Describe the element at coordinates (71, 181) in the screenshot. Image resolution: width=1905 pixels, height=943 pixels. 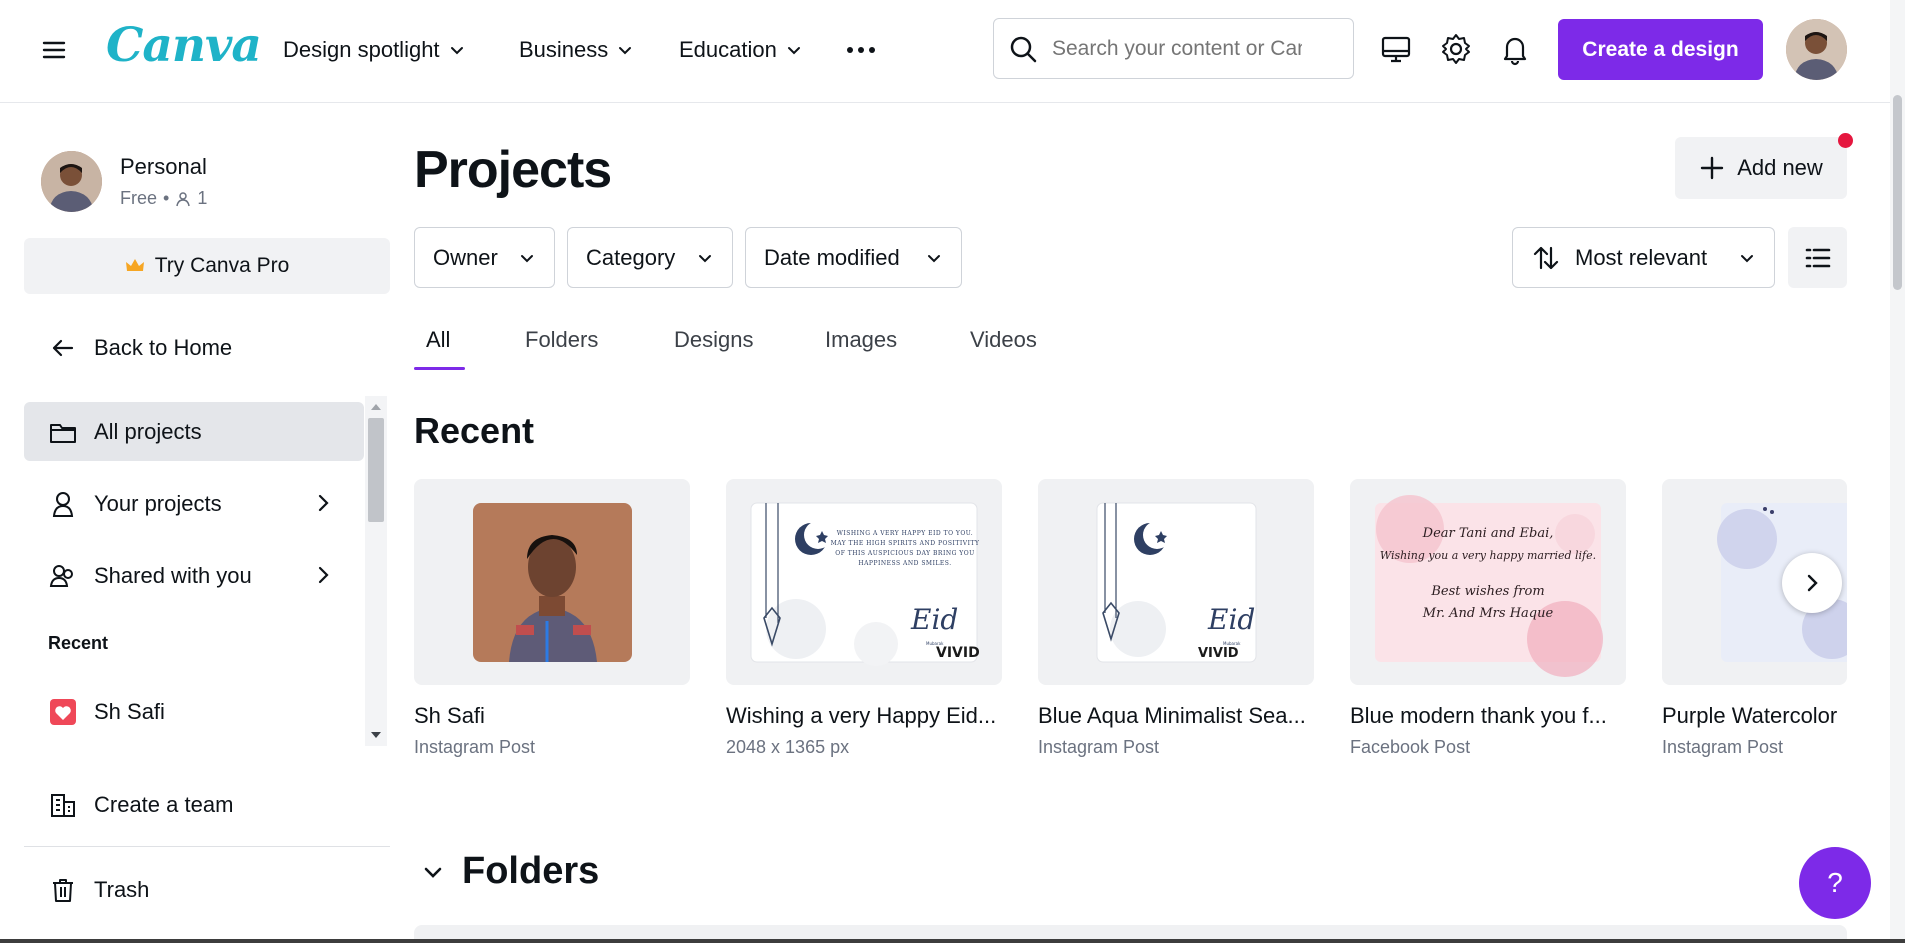
I see `profile-avatar` at that location.